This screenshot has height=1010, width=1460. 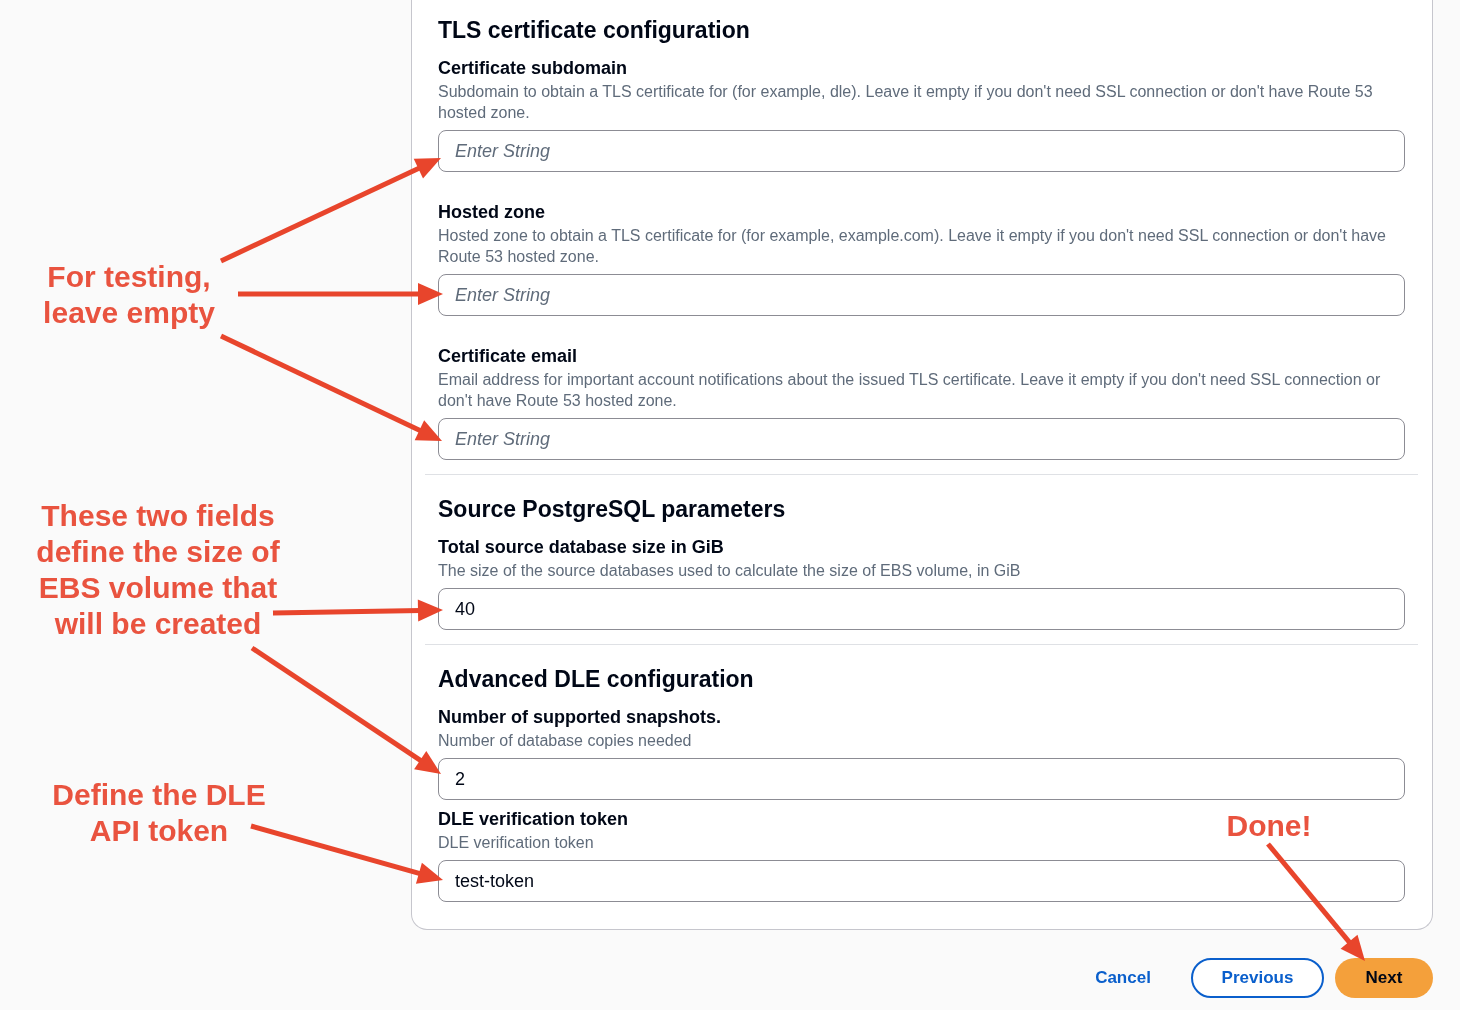 I want to click on field-description: Number of database copies needed, so click(x=565, y=741).